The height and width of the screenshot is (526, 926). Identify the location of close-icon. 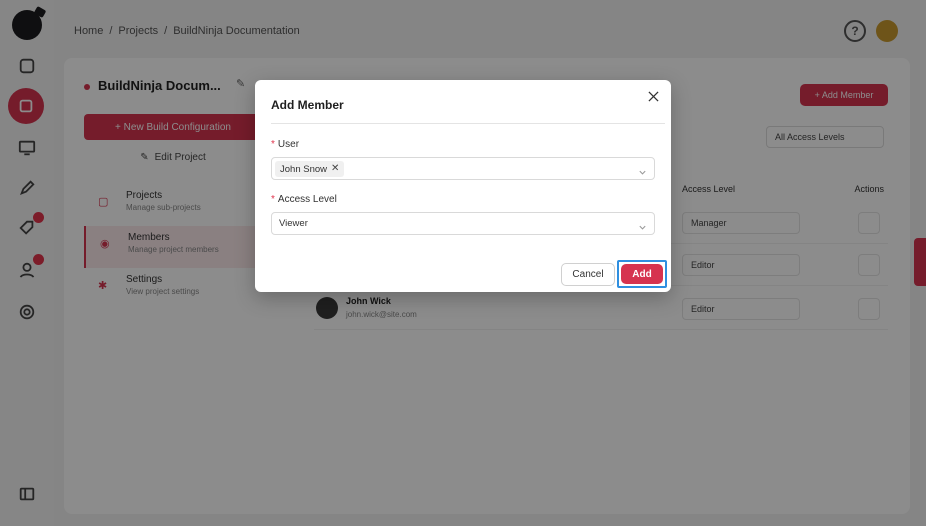
(653, 96).